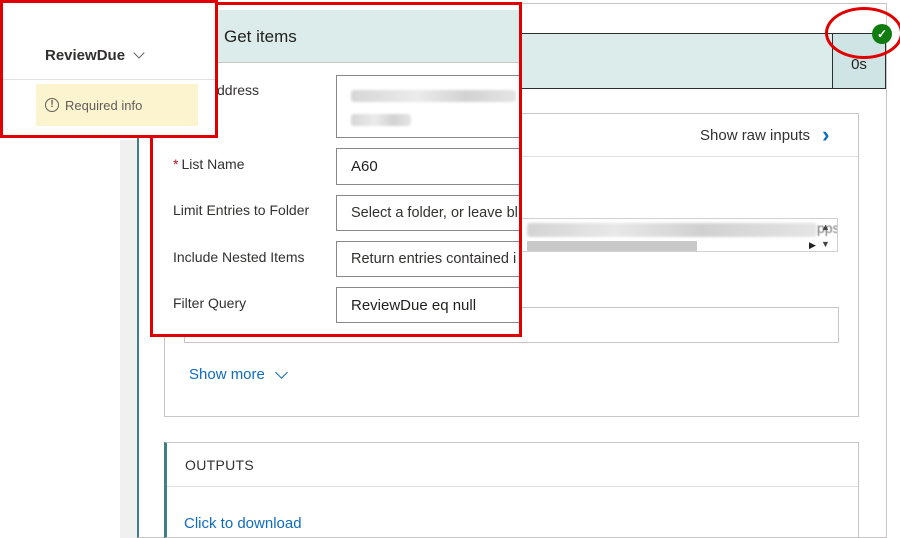 The width and height of the screenshot is (900, 538). I want to click on scroll-down-icon: ▼, so click(825, 244).